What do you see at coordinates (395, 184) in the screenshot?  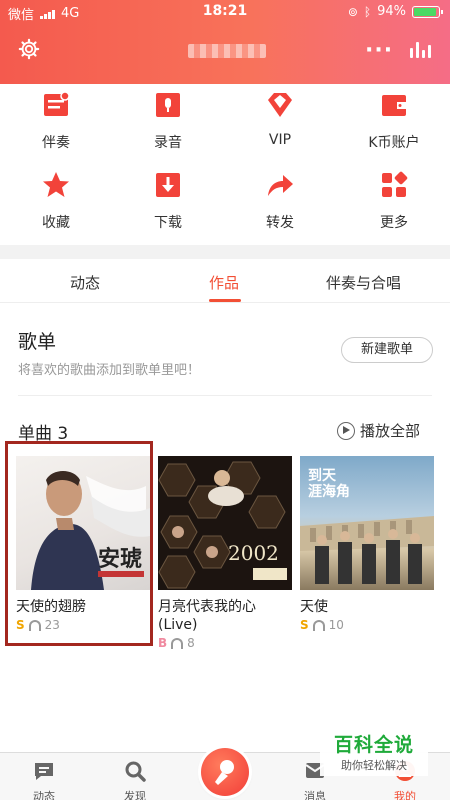 I see `more-grid-icon` at bounding box center [395, 184].